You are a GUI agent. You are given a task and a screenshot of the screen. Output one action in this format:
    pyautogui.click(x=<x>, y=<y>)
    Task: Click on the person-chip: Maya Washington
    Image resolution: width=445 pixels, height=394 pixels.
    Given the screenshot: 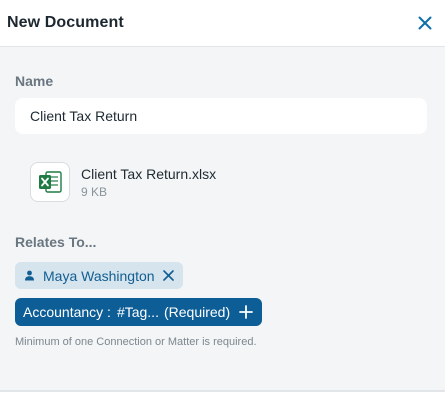 What is the action you would take?
    pyautogui.click(x=99, y=275)
    